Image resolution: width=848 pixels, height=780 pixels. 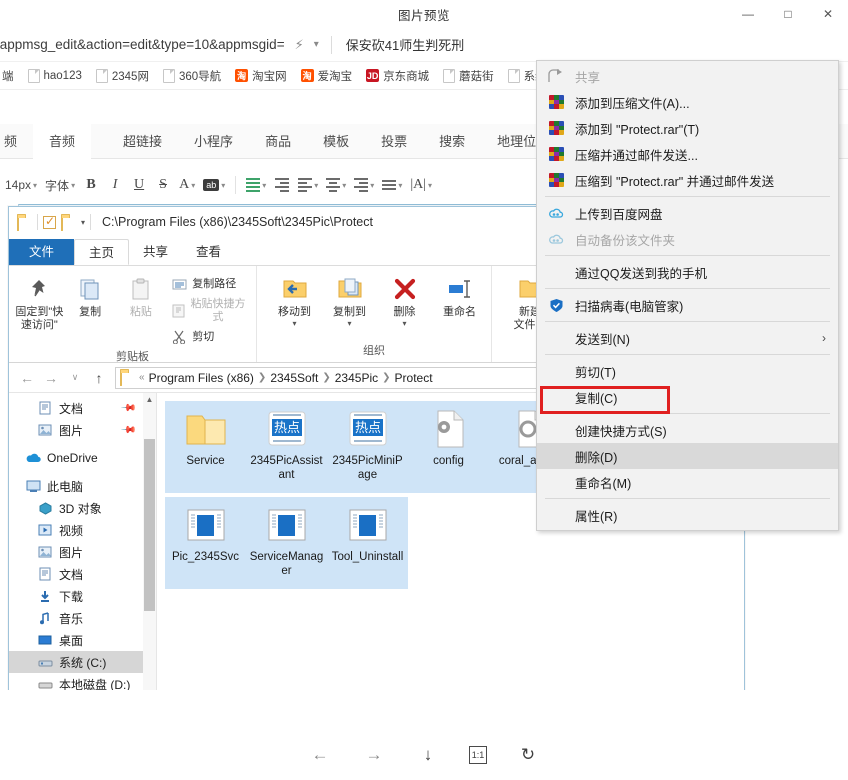 I want to click on file-item: 热点 2345PicMiniPage, so click(x=367, y=447).